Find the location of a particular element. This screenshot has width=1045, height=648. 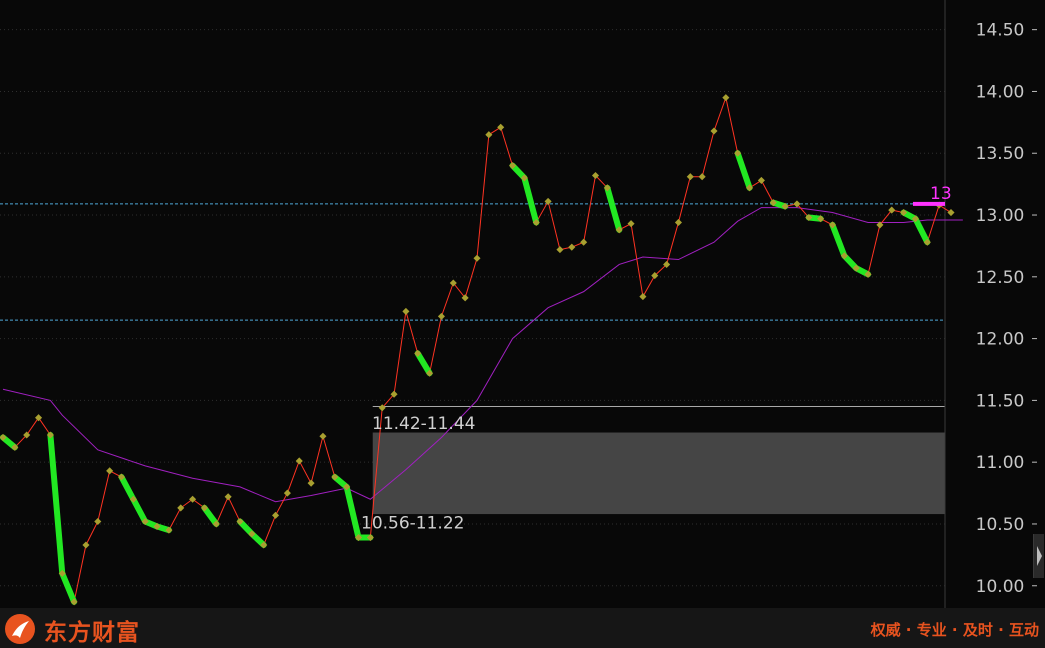

scroll-handle is located at coordinates (1038, 556).